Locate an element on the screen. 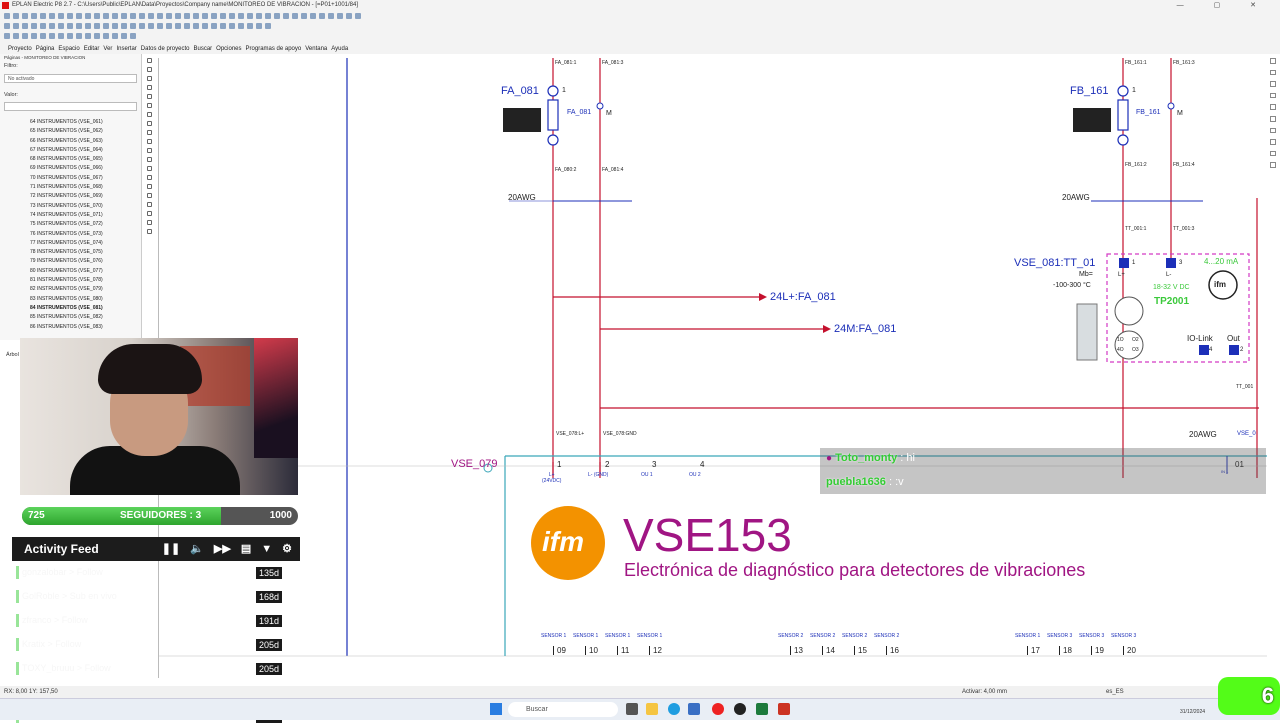 Image resolution: width=1280 pixels, height=728 pixels. insert-toolbar is located at coordinates (149, 148).